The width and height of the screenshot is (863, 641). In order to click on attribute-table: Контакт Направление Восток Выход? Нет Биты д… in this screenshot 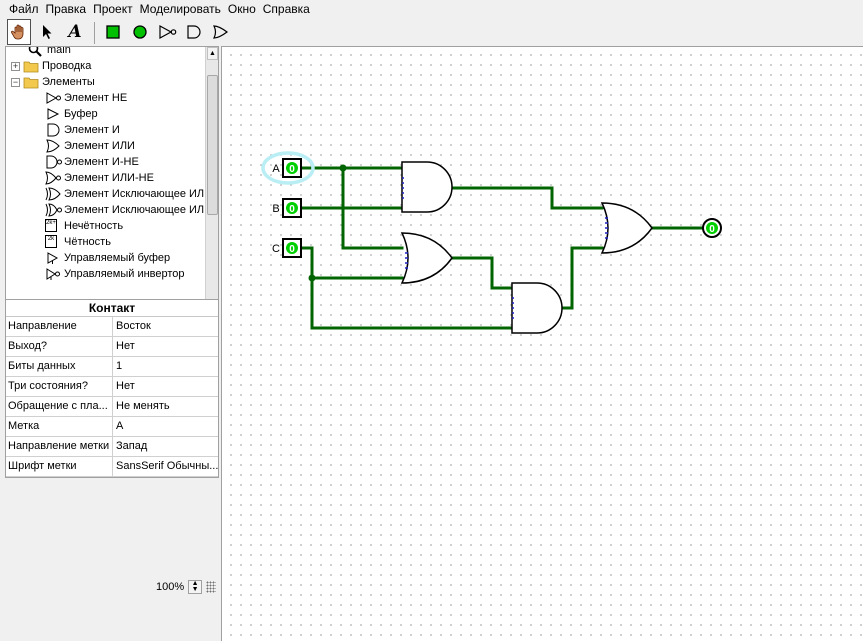, I will do `click(112, 388)`.